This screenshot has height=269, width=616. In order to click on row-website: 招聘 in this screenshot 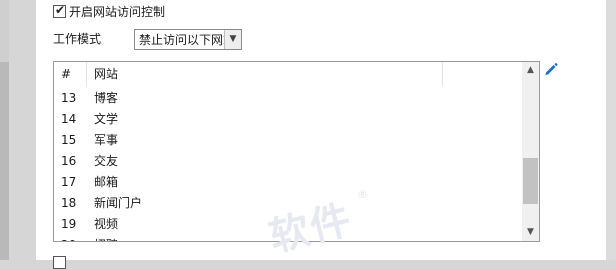, I will do `click(106, 239)`.